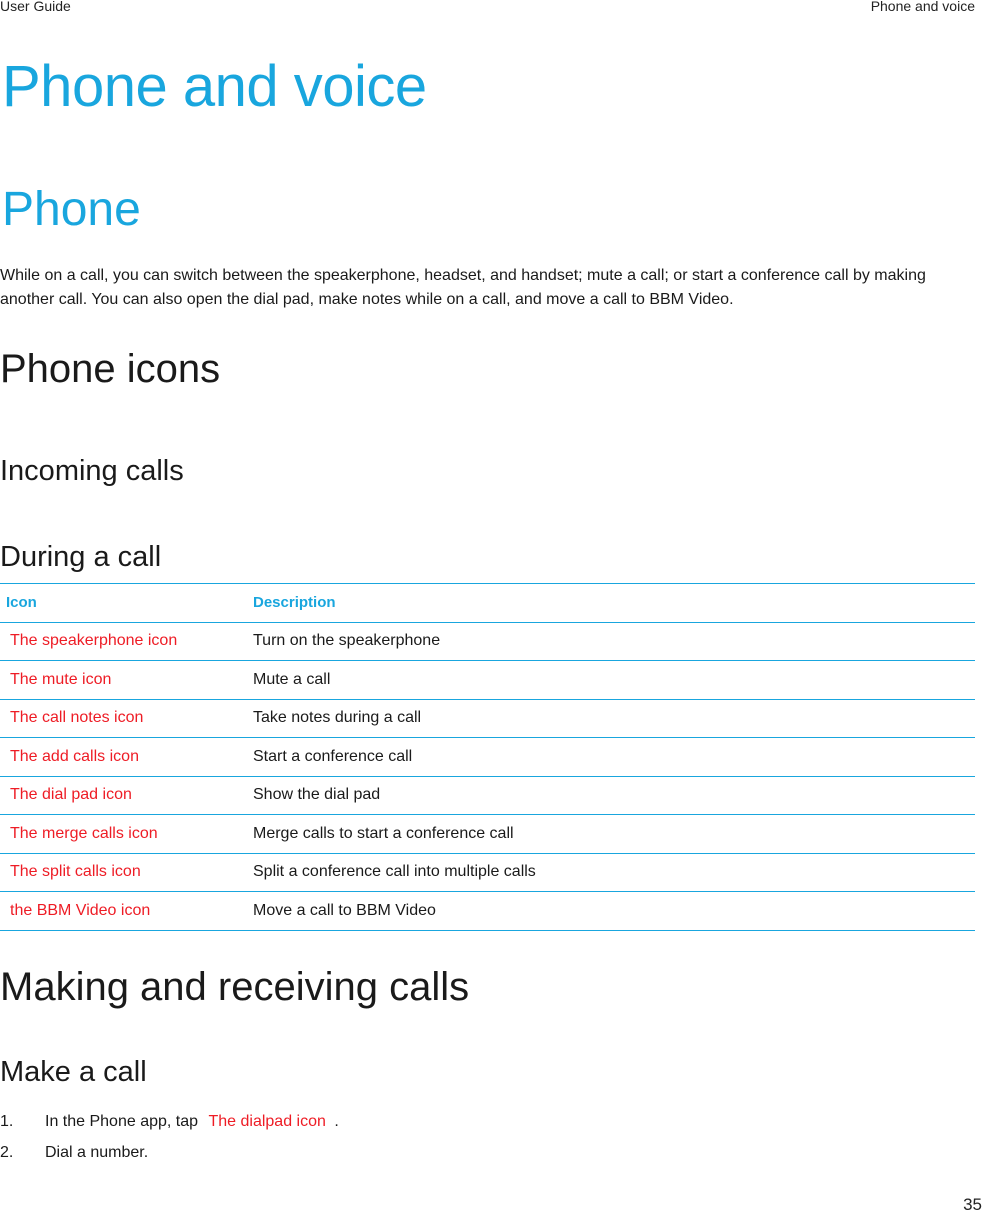  I want to click on add-calls-icon: The add calls icon, so click(123, 757).